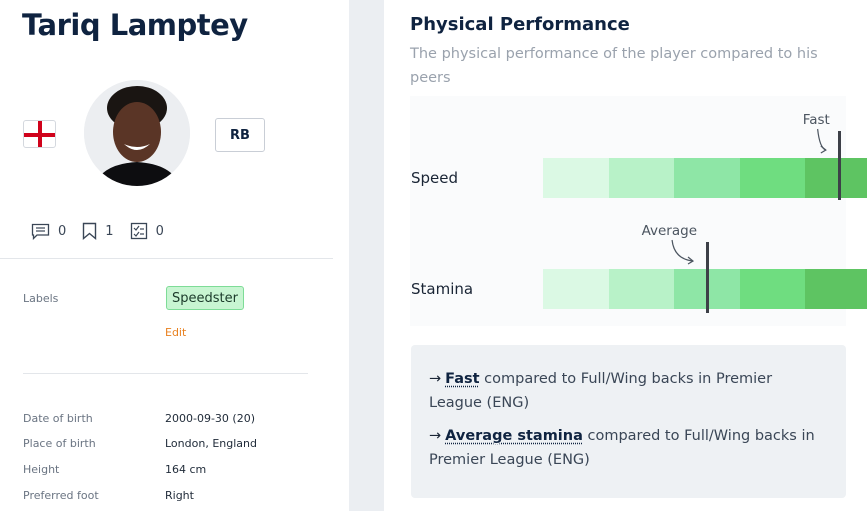  What do you see at coordinates (240, 135) in the screenshot?
I see `position-badge: RB` at bounding box center [240, 135].